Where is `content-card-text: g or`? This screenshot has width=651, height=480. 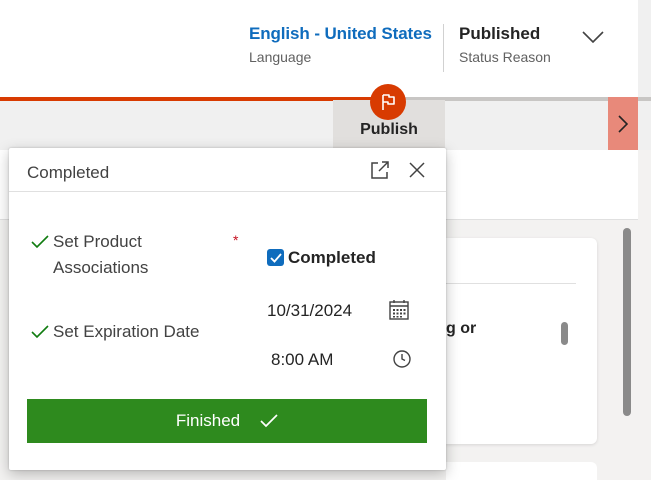 content-card-text: g or is located at coordinates (461, 328).